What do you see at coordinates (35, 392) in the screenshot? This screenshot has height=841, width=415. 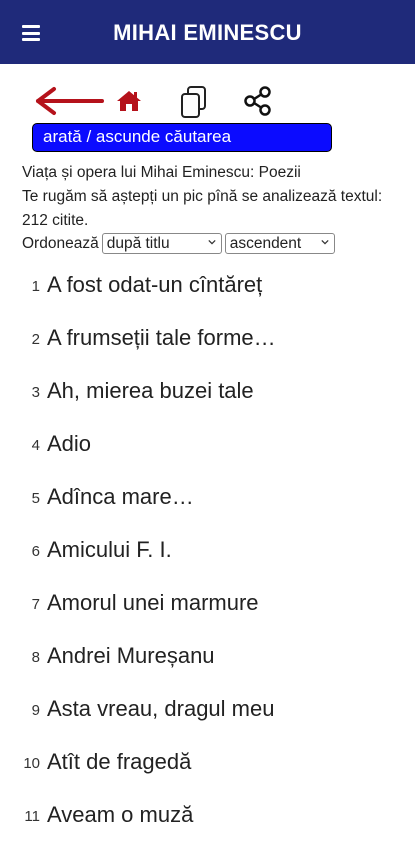 I see `poem-number: 3` at bounding box center [35, 392].